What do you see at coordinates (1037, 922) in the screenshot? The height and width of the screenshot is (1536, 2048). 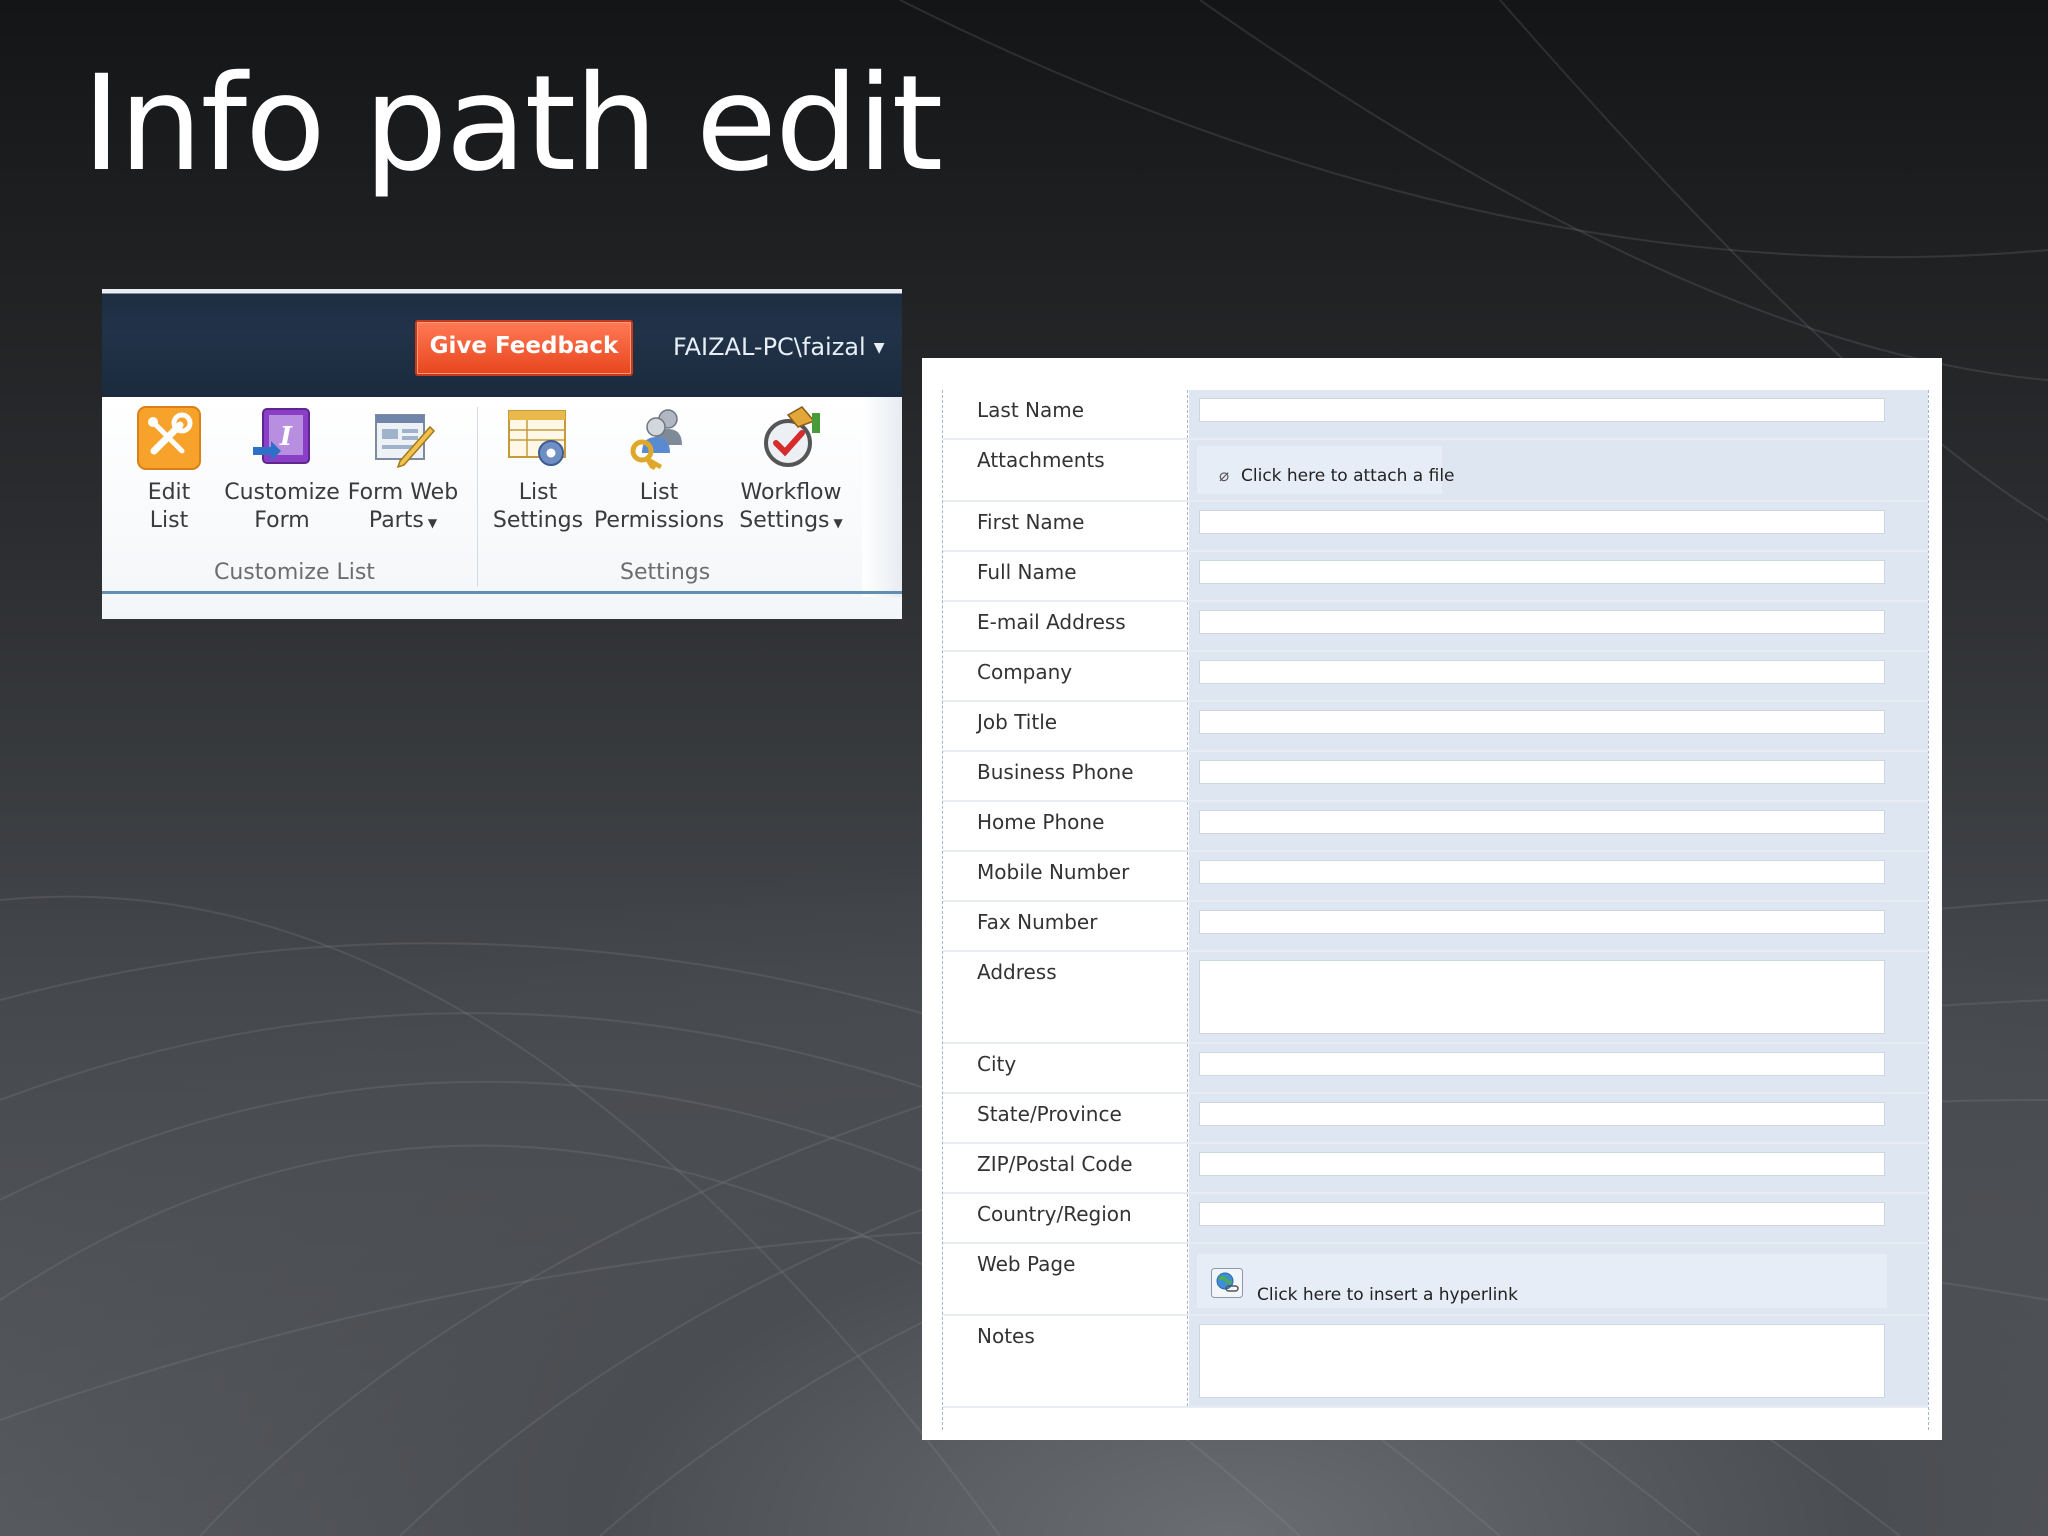 I see `fax-number-label: Fax Number` at bounding box center [1037, 922].